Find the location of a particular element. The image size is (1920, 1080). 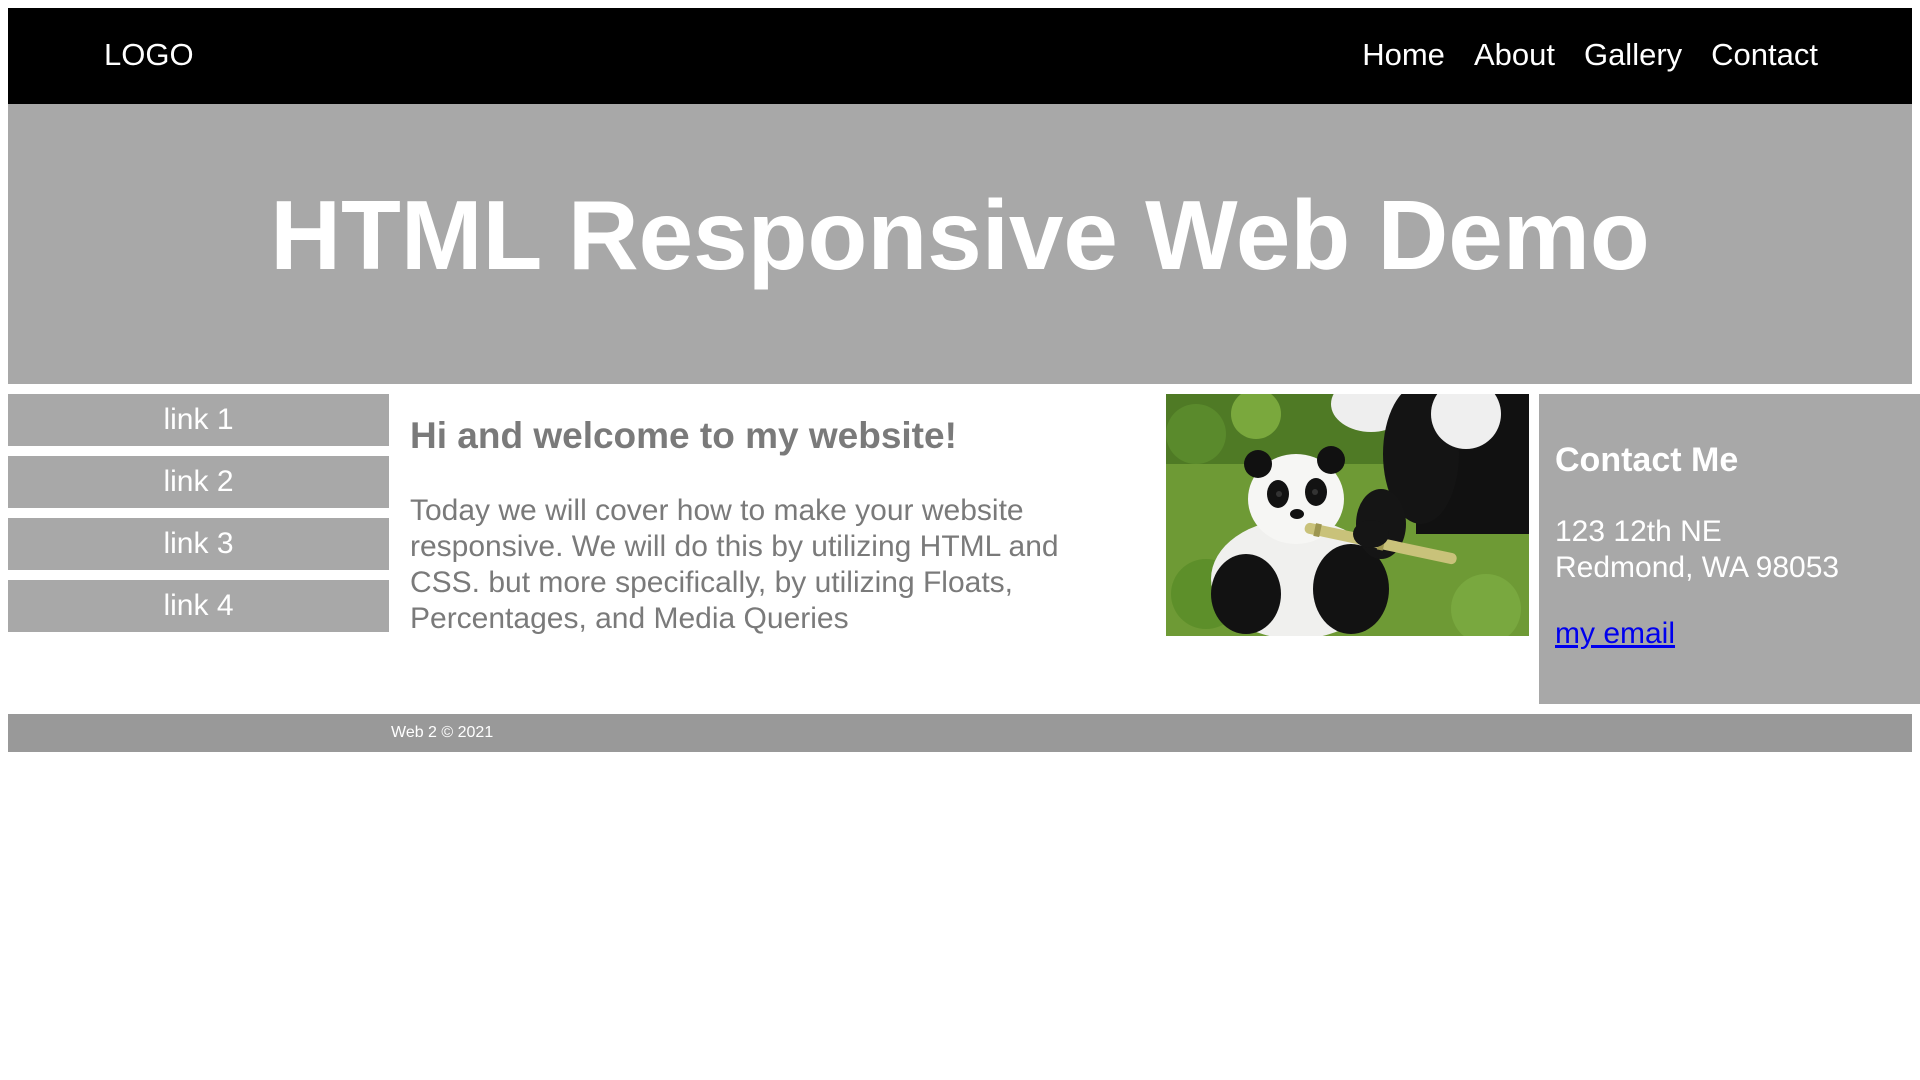

panda-photo is located at coordinates (1347, 515).